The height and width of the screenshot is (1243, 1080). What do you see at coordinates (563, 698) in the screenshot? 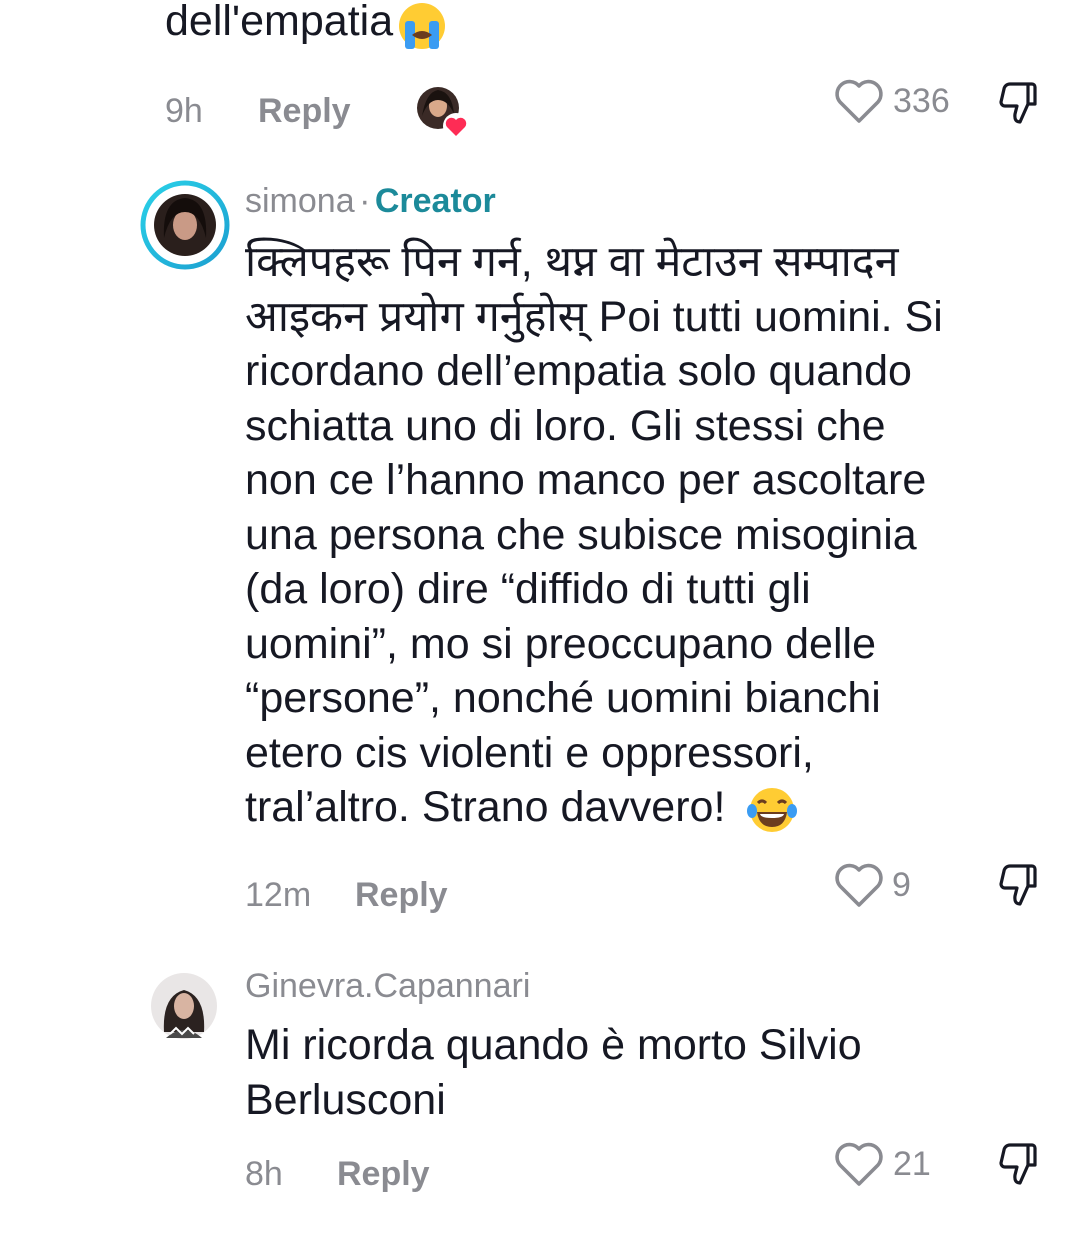
I see `comment-line: “persone”, nonché uomini bianchi` at bounding box center [563, 698].